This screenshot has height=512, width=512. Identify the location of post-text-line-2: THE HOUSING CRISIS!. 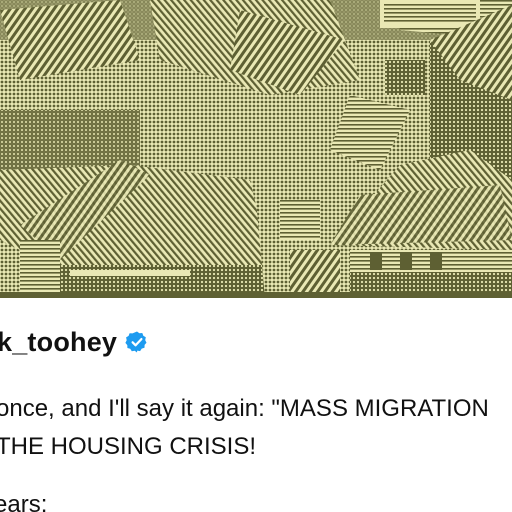
(128, 446).